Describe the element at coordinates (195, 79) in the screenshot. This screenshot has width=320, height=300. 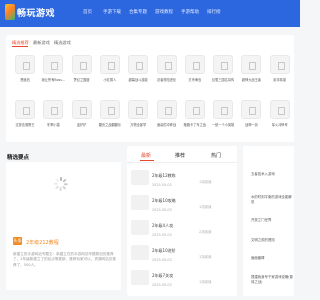
I see `game-label: 方舟海岛` at that location.